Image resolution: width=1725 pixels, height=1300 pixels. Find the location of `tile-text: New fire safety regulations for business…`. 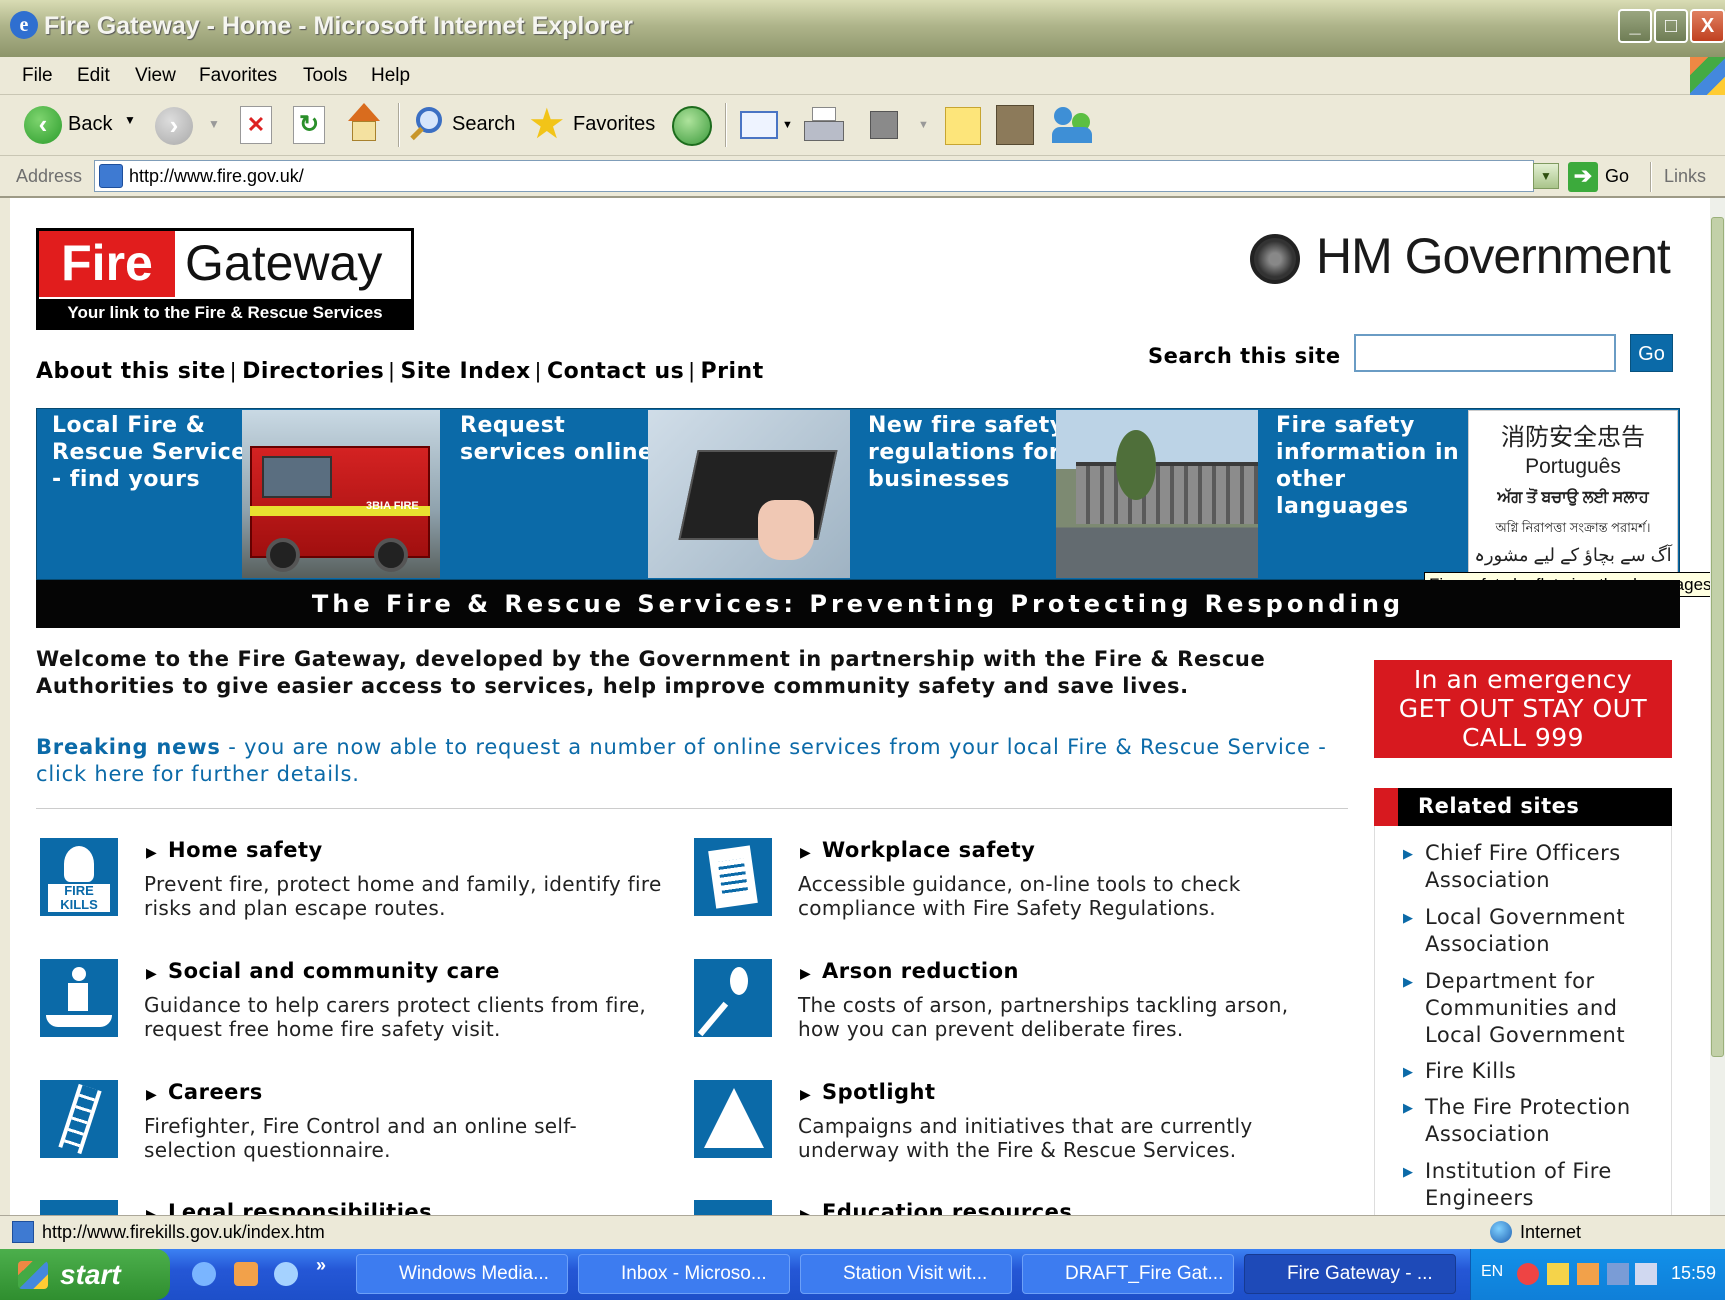

tile-text: New fire safety regulations for business… is located at coordinates (966, 452).